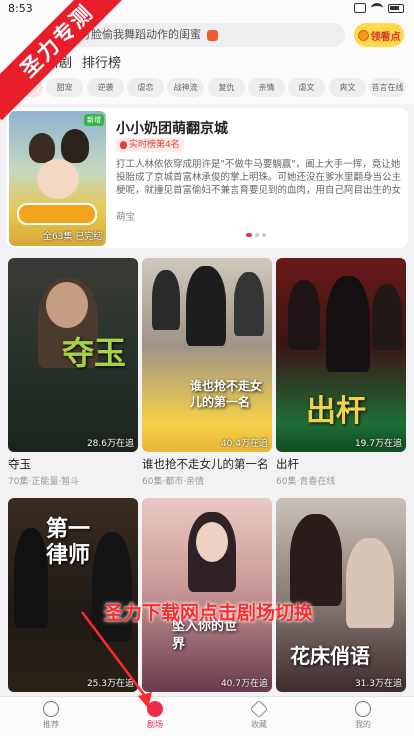 This screenshot has height=736, width=414. Describe the element at coordinates (110, 444) in the screenshot. I see `view-count: 28.6万在追` at that location.